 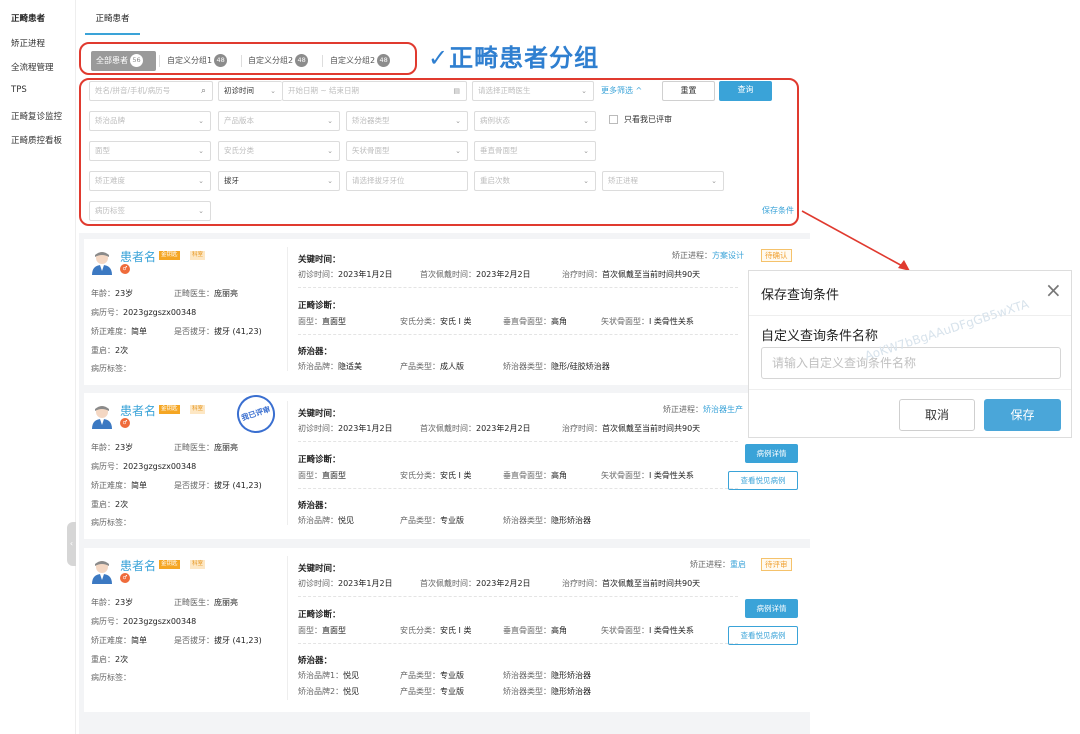 I want to click on tooth-position-input: 请选择拔牙牙位, so click(x=407, y=181).